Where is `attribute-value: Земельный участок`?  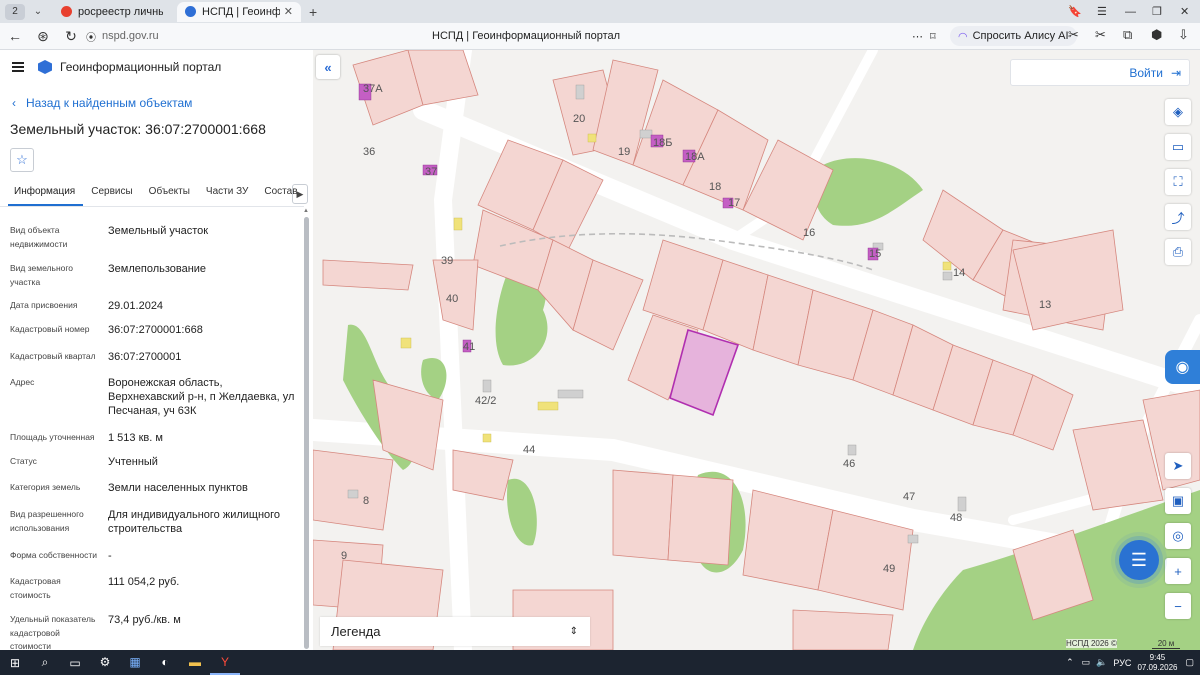
attribute-value: Земельный участок is located at coordinates (158, 231).